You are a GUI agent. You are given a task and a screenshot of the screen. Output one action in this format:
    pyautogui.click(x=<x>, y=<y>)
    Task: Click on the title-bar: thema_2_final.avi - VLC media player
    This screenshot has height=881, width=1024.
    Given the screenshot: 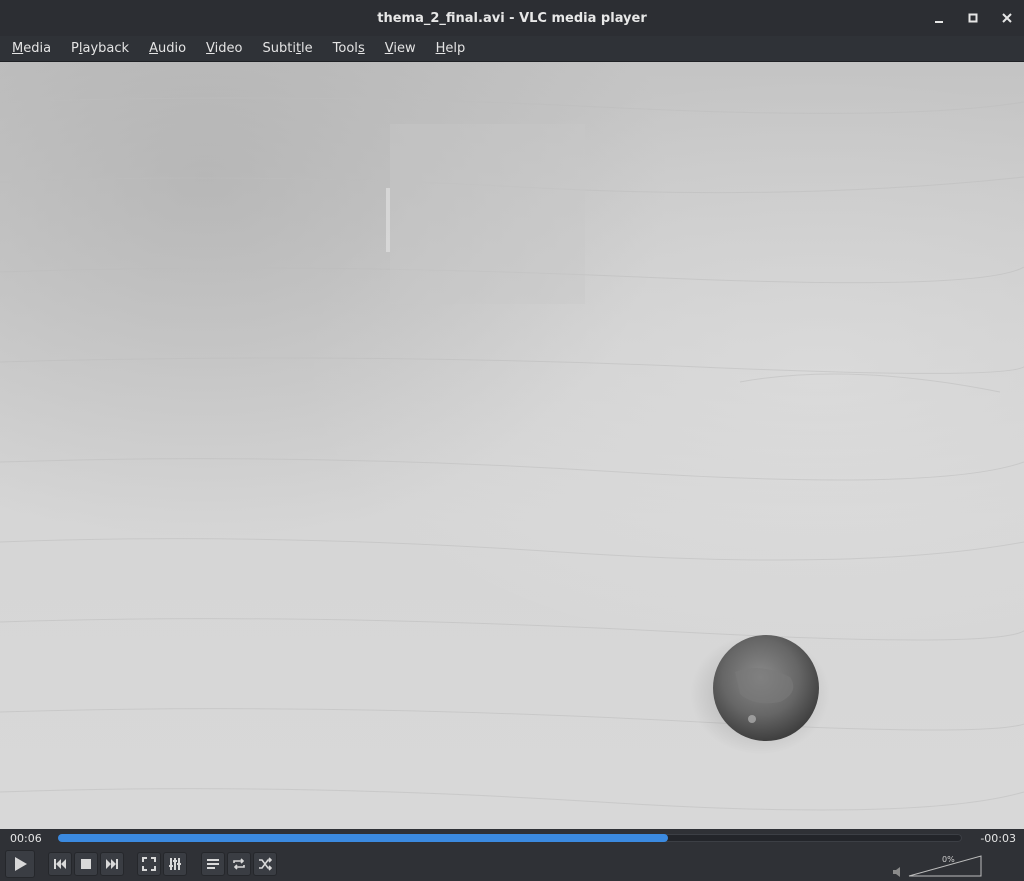 What is the action you would take?
    pyautogui.click(x=512, y=18)
    